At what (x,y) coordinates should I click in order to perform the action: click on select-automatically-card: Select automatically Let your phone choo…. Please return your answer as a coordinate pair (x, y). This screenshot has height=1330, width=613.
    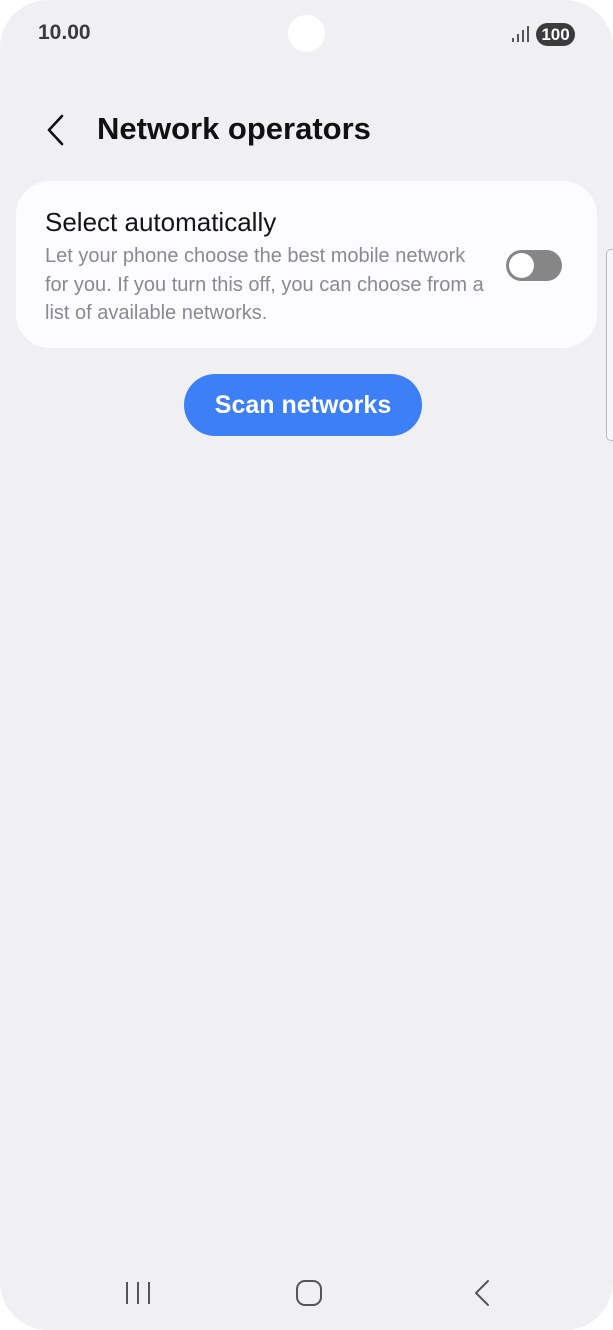
    Looking at the image, I should click on (306, 264).